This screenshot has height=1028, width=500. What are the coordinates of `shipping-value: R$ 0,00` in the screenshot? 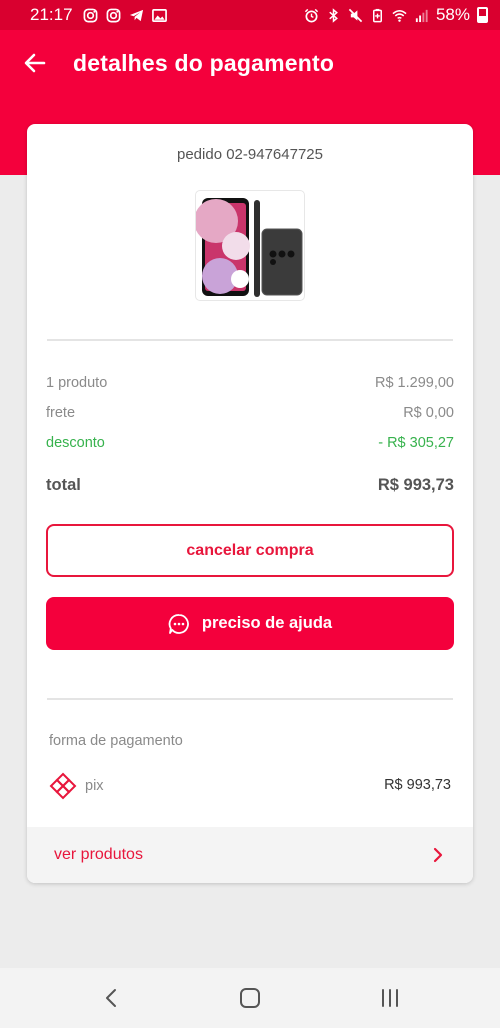 It's located at (428, 413).